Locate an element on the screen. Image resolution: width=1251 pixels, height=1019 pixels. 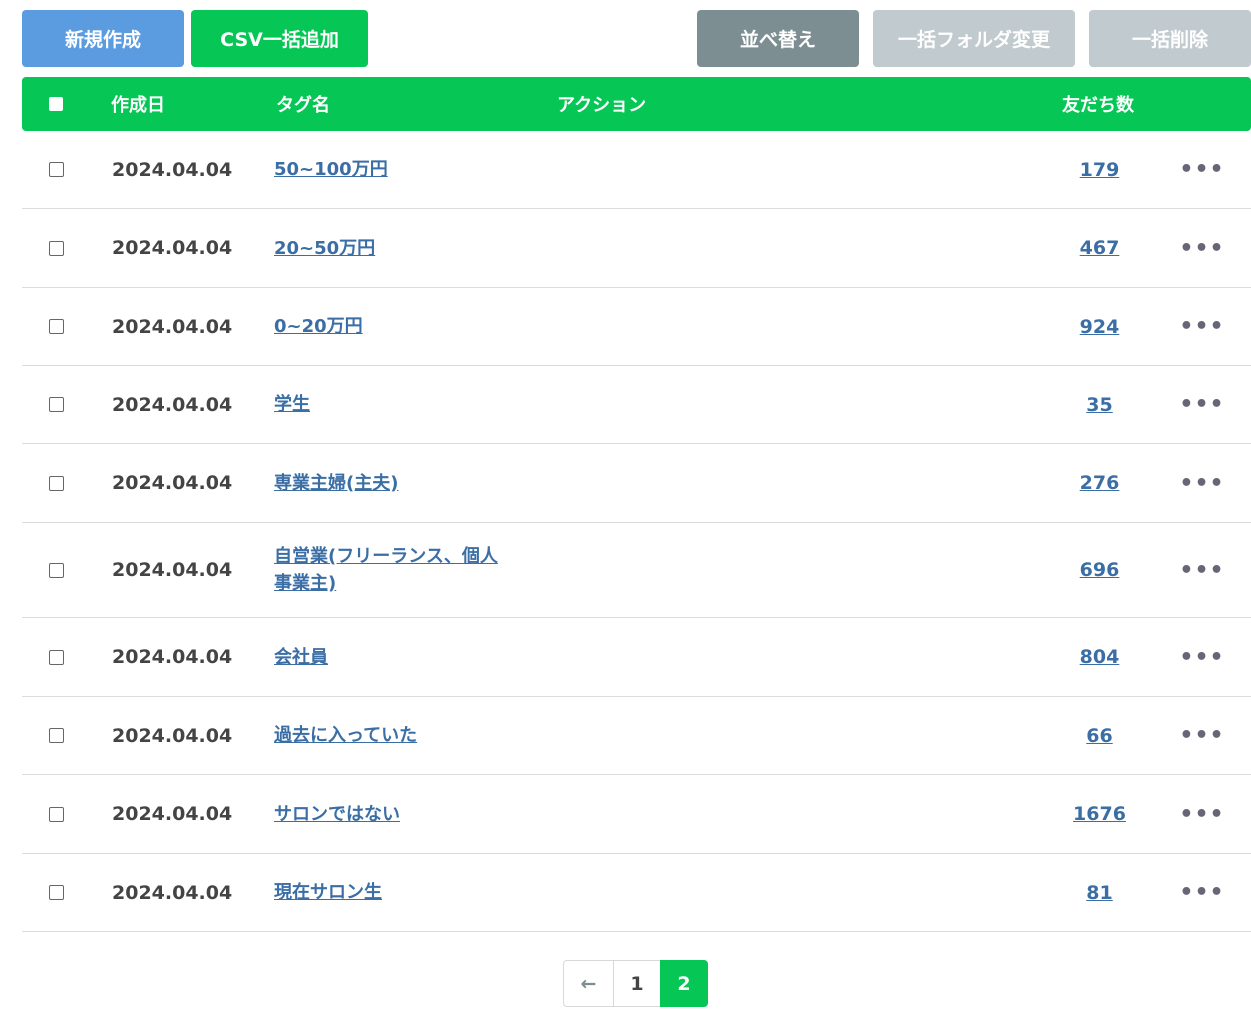
row-tag-label: サロンではない is located at coordinates (337, 814).